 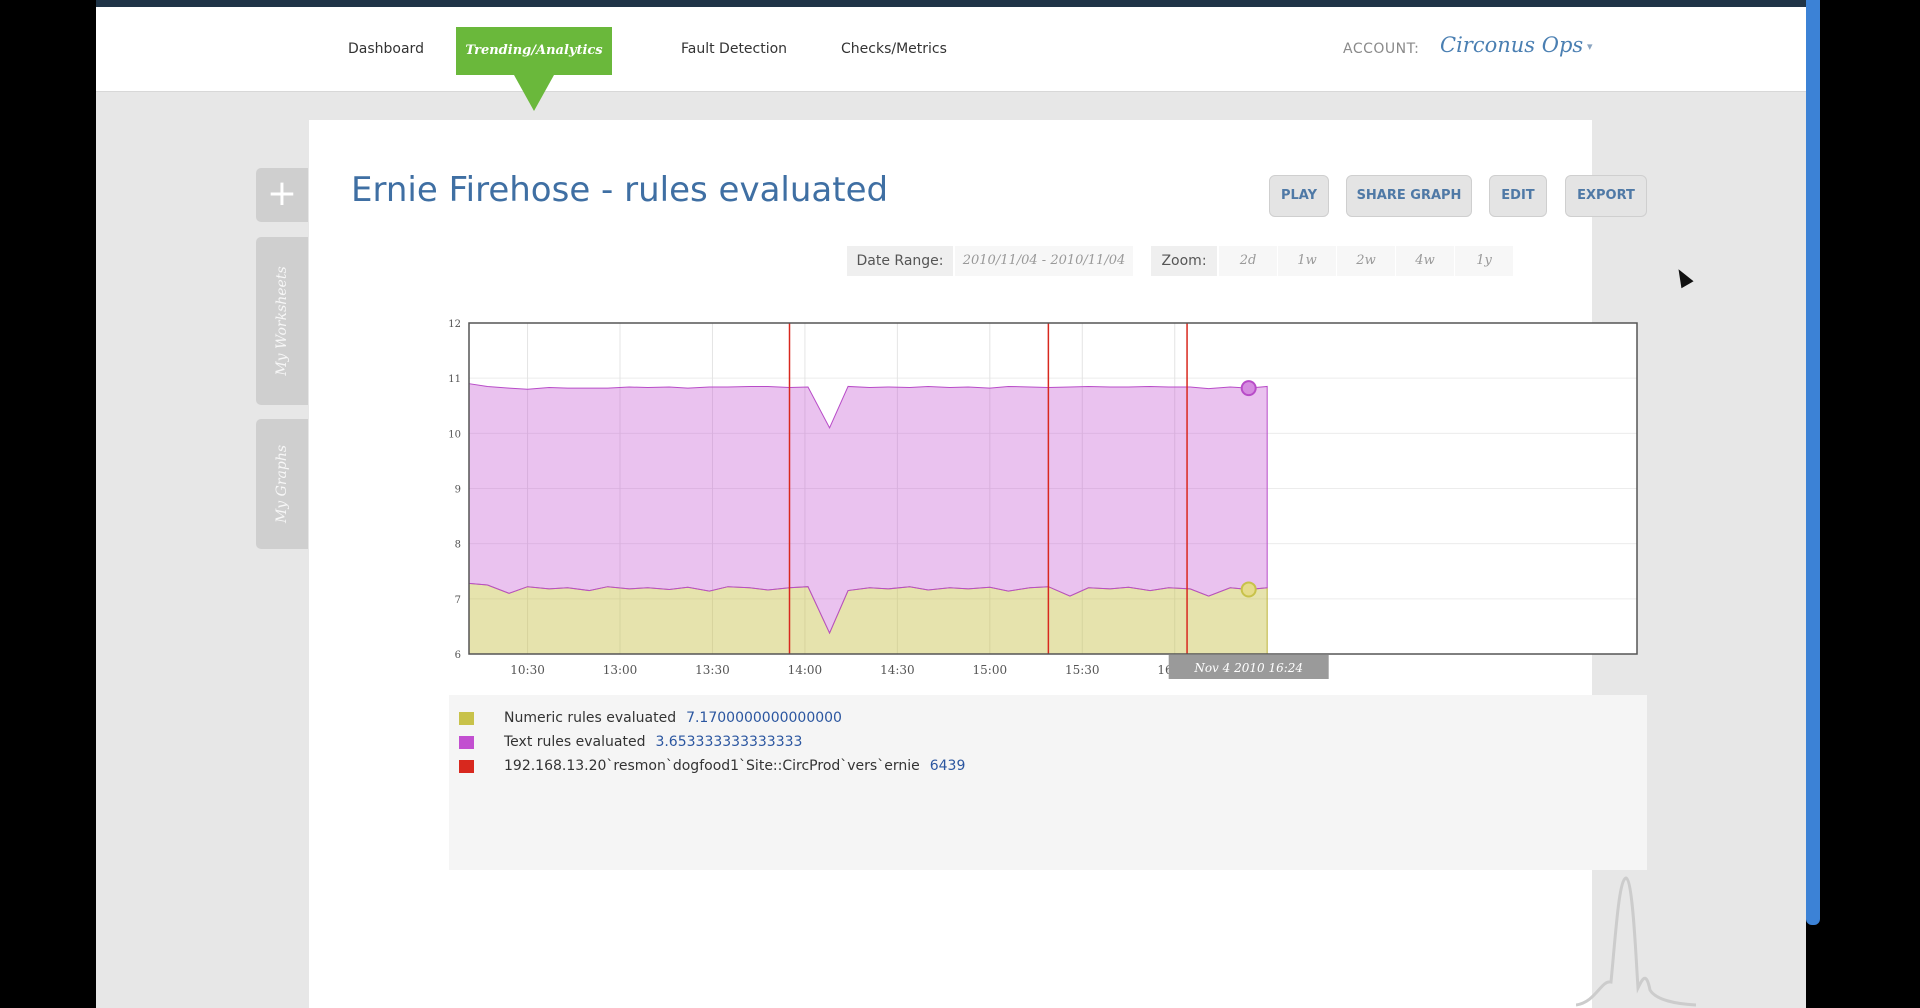 I want to click on legend-label: Text rules evaluated, so click(x=575, y=742).